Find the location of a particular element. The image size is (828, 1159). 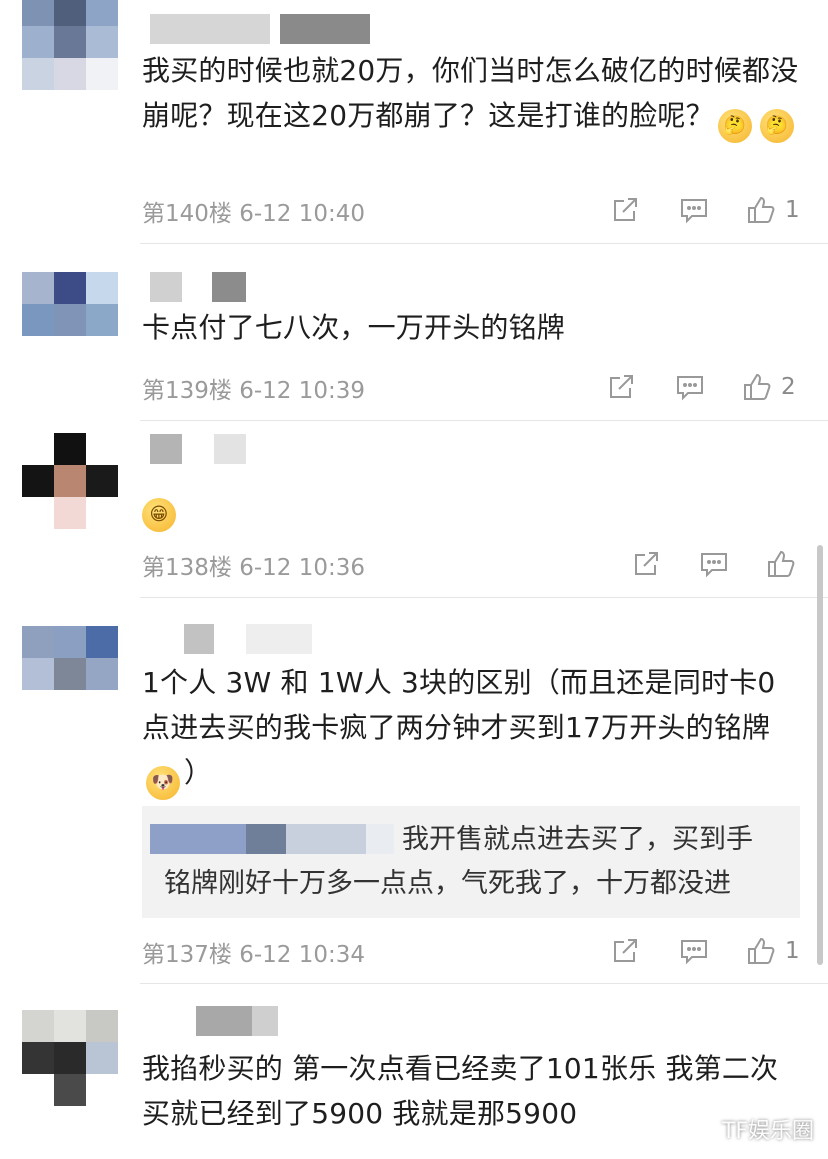

comment-actions: 2 is located at coordinates (414, 387).